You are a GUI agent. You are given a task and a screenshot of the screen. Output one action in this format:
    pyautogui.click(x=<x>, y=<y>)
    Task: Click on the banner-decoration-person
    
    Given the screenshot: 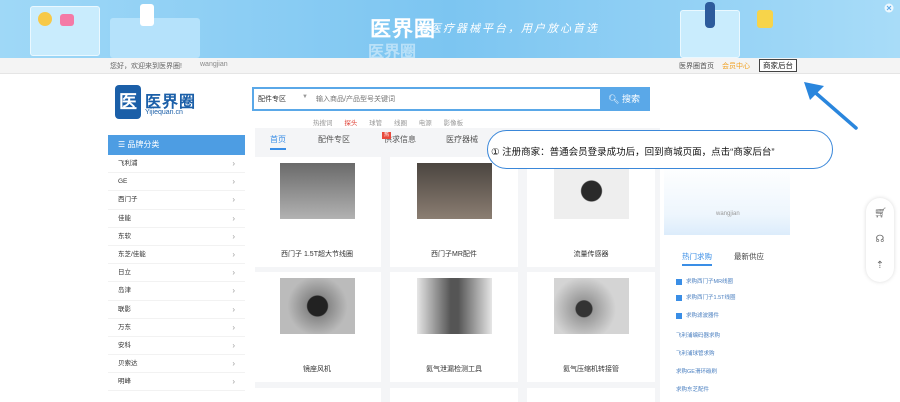 What is the action you would take?
    pyautogui.click(x=710, y=15)
    